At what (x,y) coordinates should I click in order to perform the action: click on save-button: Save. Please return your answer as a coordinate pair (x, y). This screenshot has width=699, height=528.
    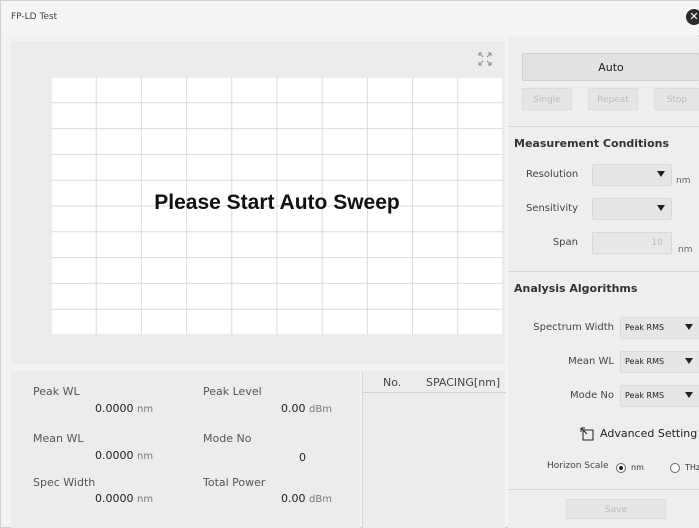
    Looking at the image, I should click on (616, 509).